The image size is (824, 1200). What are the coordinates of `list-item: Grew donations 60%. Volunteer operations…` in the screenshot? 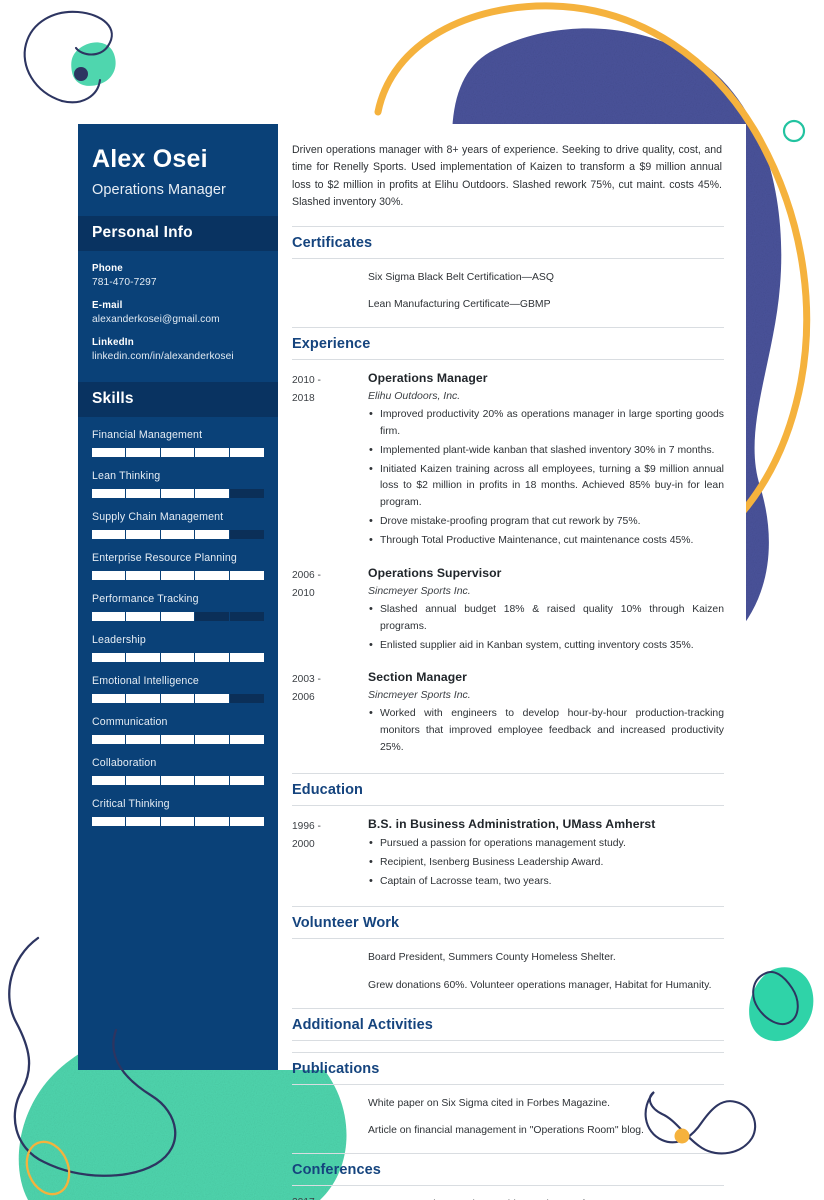 It's located at (508, 986).